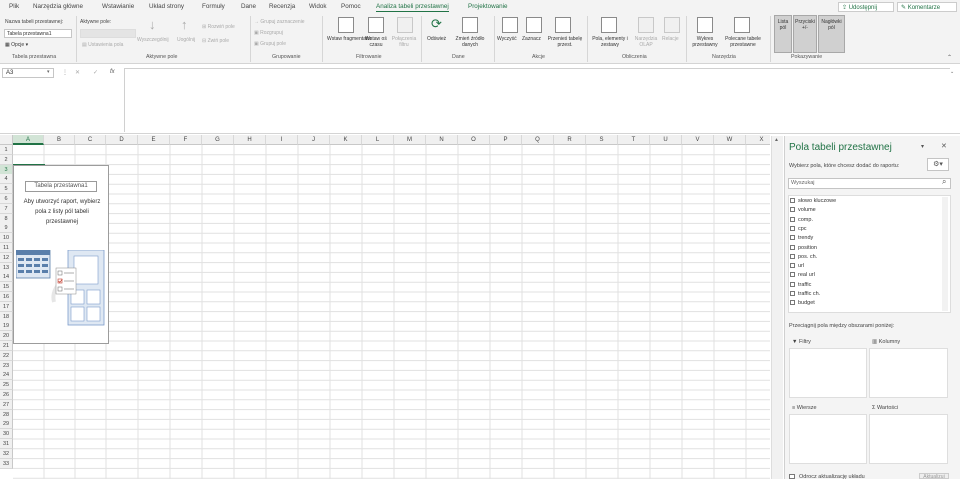 The image size is (960, 479). What do you see at coordinates (470, 42) in the screenshot?
I see `change-source-button: Zmień źródło danych` at bounding box center [470, 42].